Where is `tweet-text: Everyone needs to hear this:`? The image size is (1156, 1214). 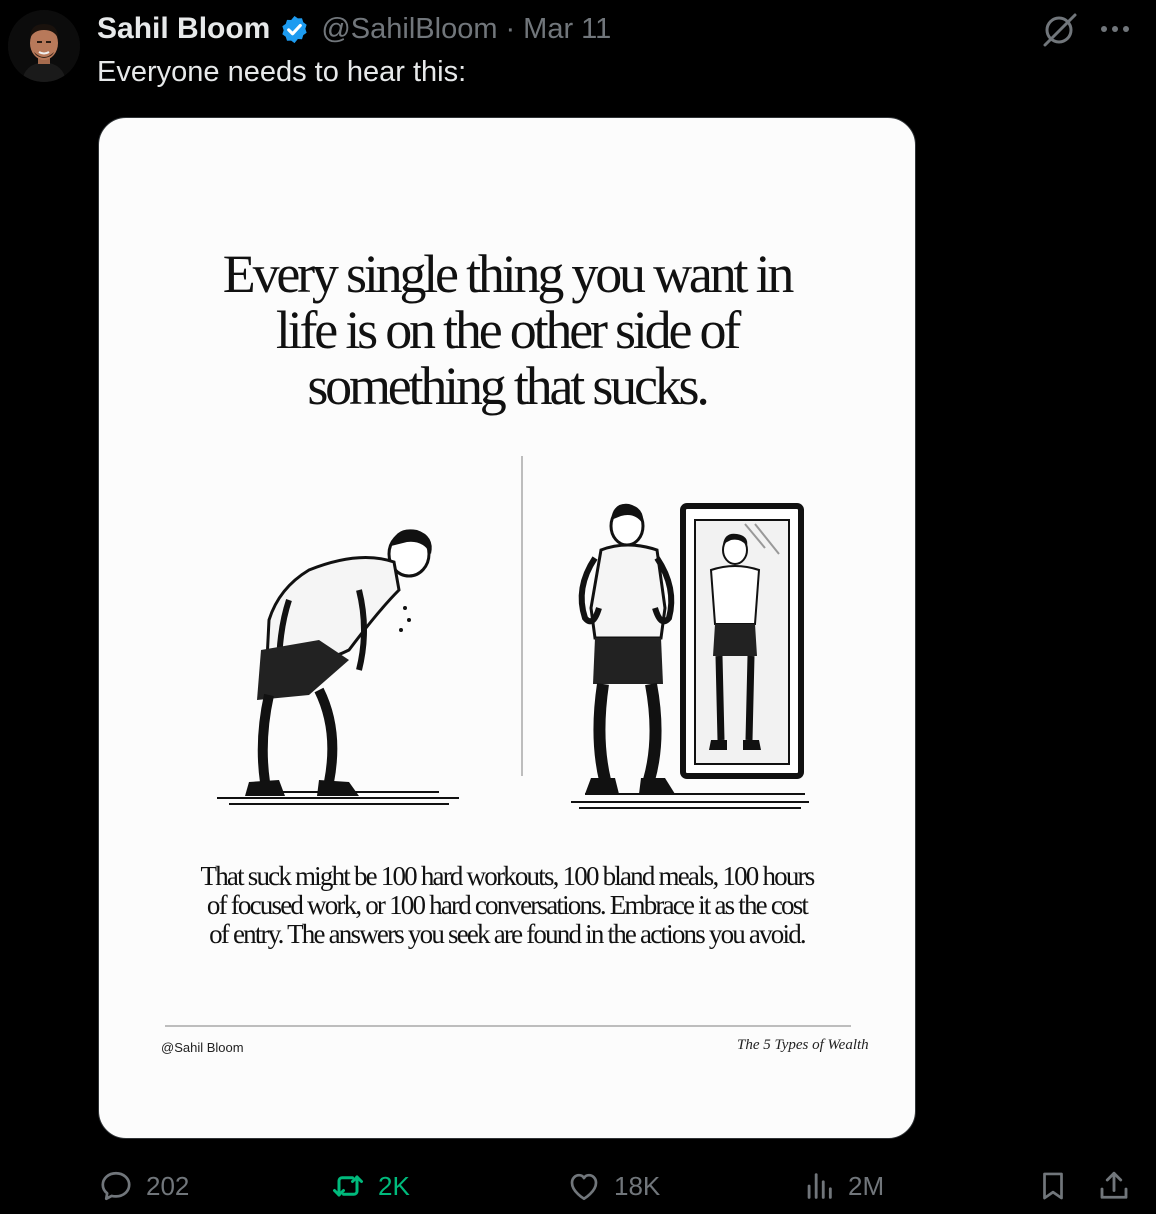 tweet-text: Everyone needs to hear this: is located at coordinates (282, 72).